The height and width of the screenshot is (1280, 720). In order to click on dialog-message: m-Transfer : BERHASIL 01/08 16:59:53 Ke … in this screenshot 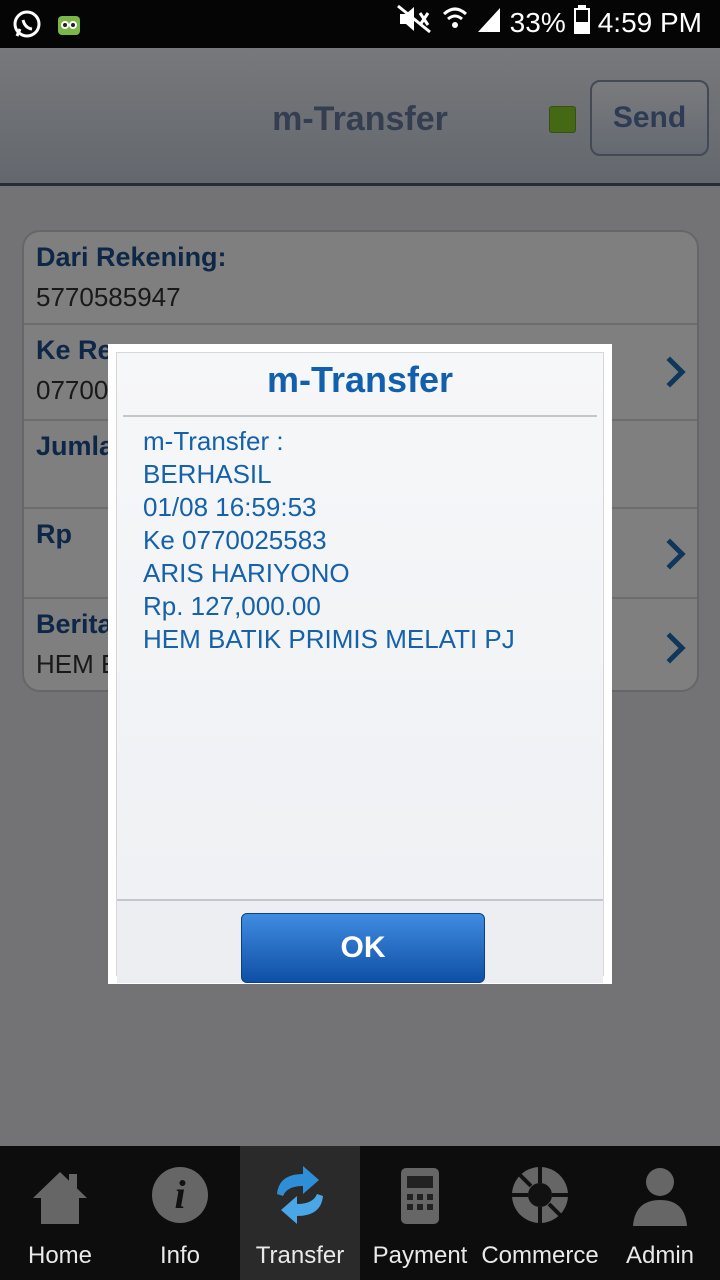, I will do `click(329, 540)`.